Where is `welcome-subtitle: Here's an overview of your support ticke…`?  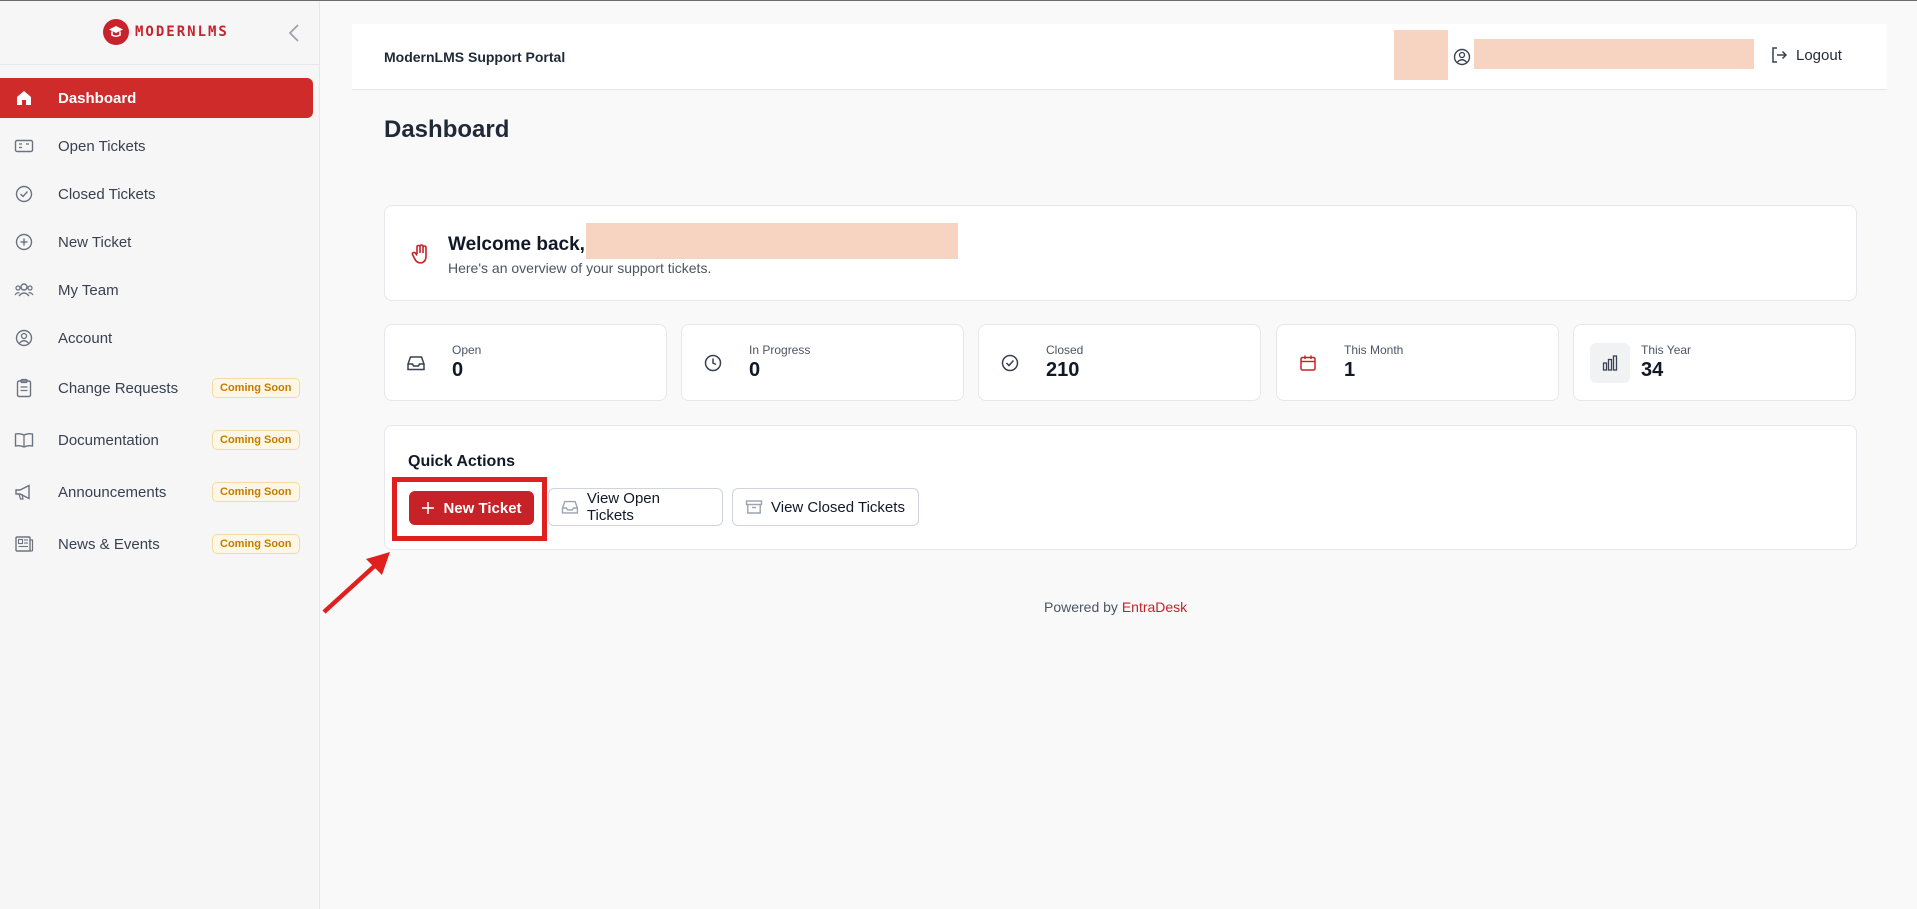 welcome-subtitle: Here's an overview of your support ticke… is located at coordinates (580, 268).